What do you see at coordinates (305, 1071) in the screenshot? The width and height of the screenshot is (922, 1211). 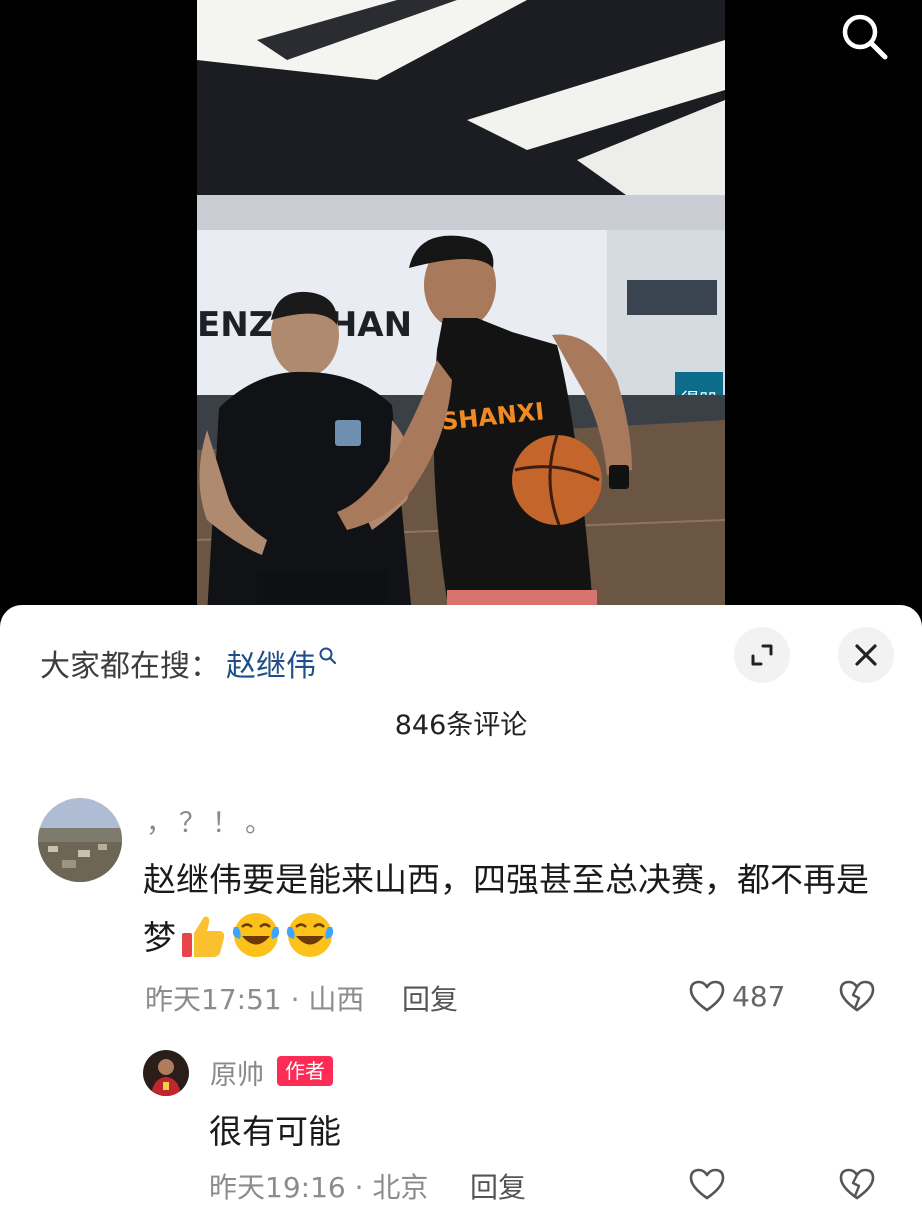 I see `author-badge: 作者` at bounding box center [305, 1071].